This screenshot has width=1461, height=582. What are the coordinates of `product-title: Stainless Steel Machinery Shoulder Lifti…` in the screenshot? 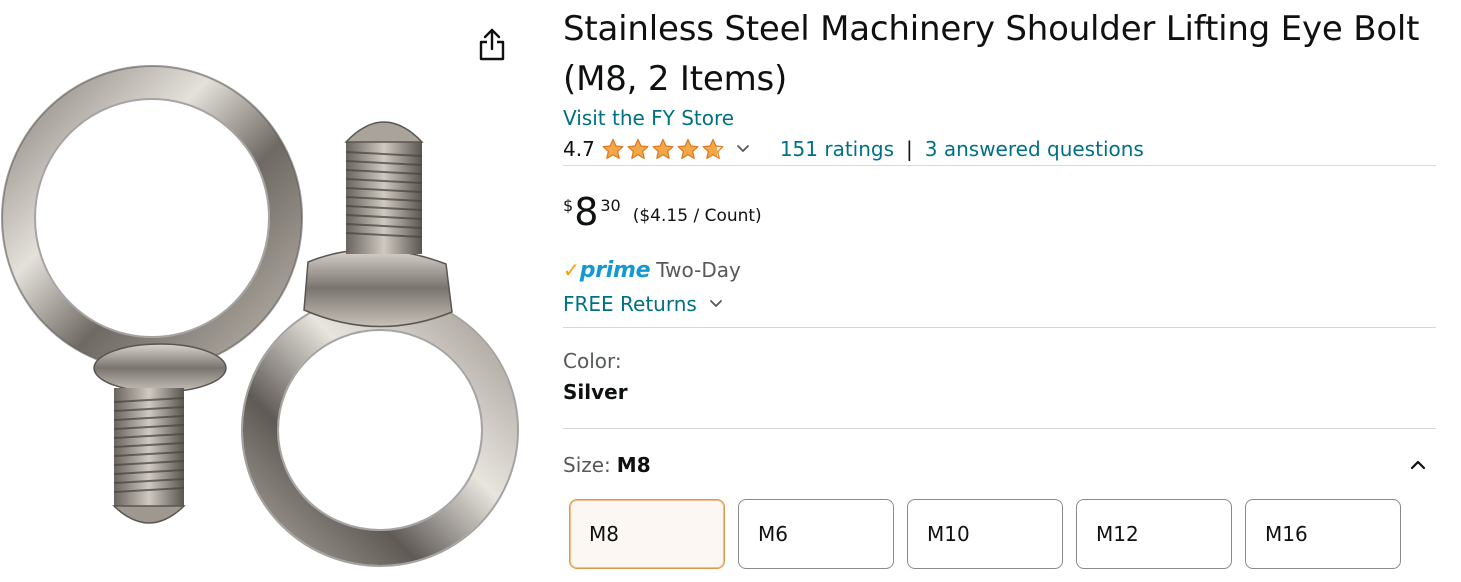 It's located at (991, 54).